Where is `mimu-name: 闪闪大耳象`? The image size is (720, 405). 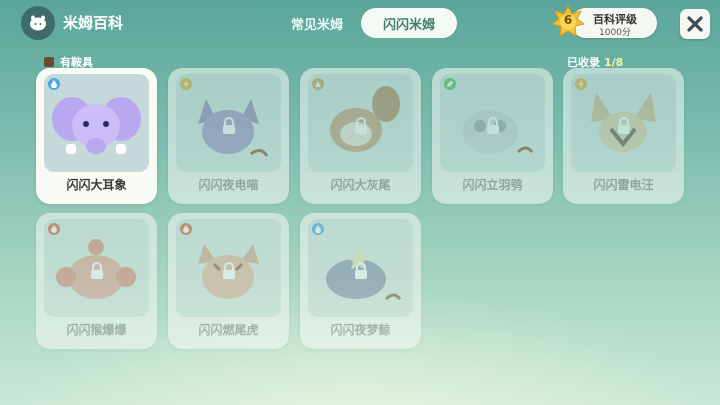
mimu-name: 闪闪大耳象 is located at coordinates (96, 185).